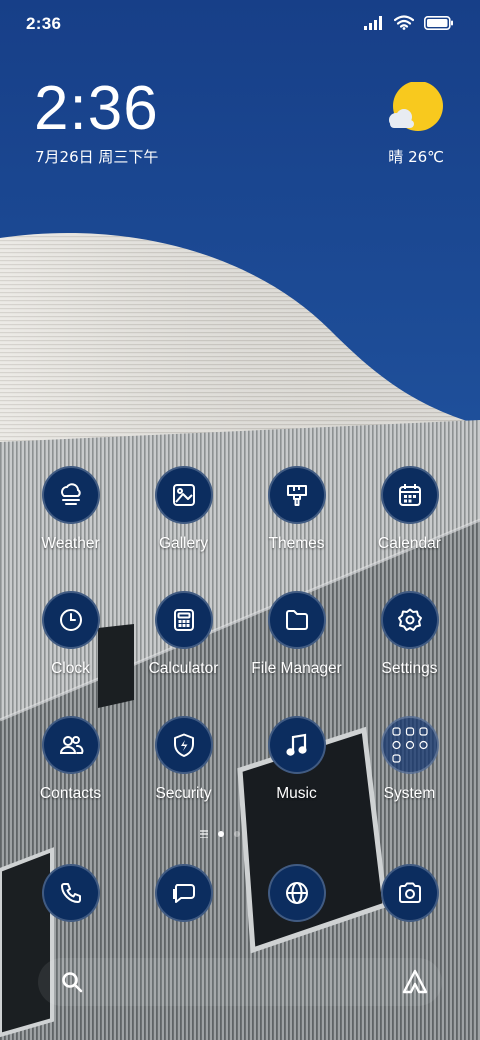 The height and width of the screenshot is (1040, 480). I want to click on app-gallery: Gallery, so click(183, 509).